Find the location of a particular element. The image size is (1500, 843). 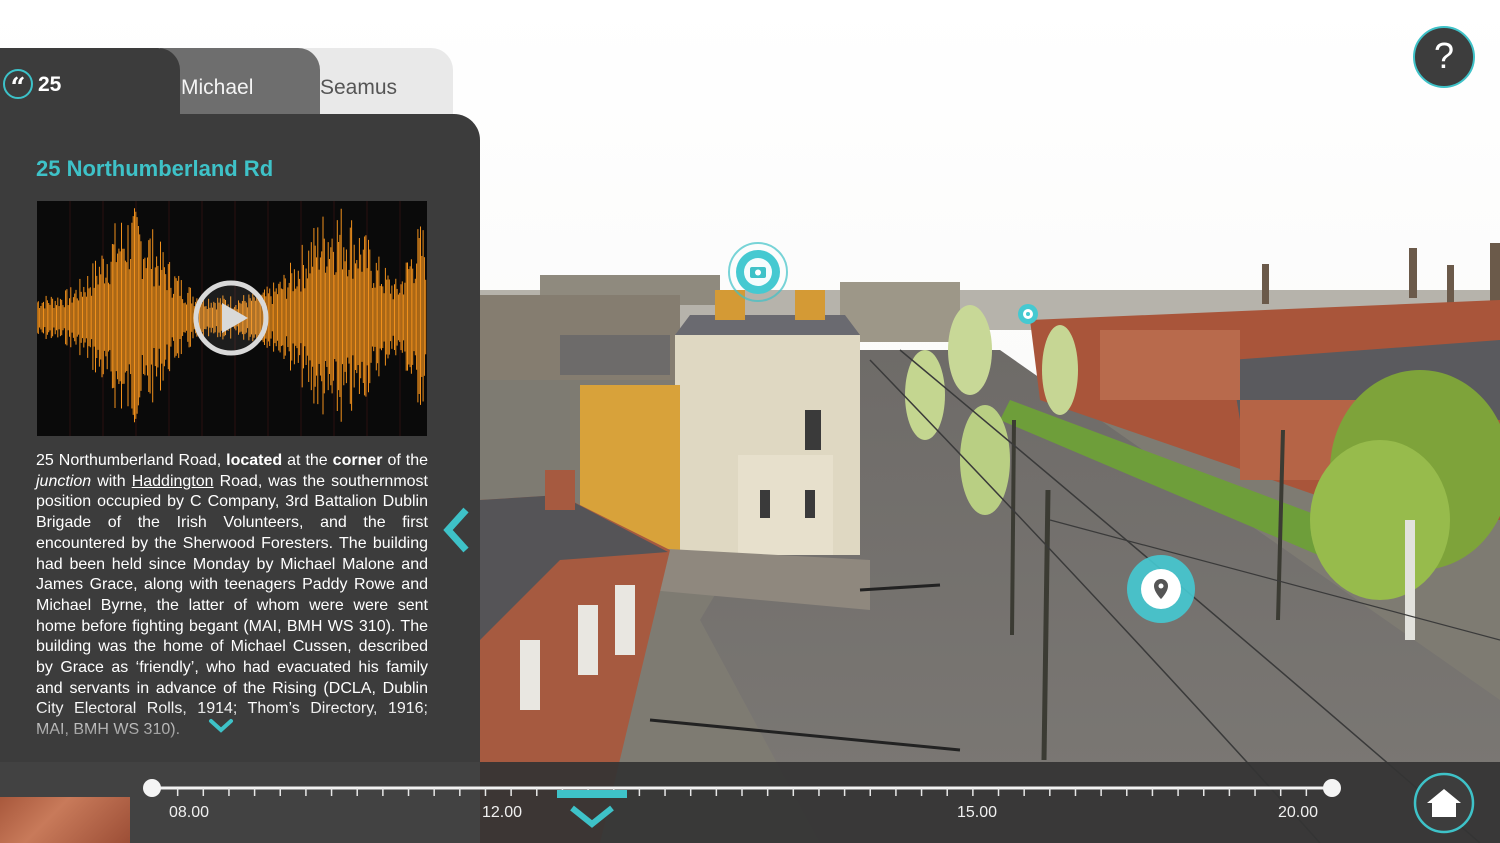

camera-icon is located at coordinates (758, 272).